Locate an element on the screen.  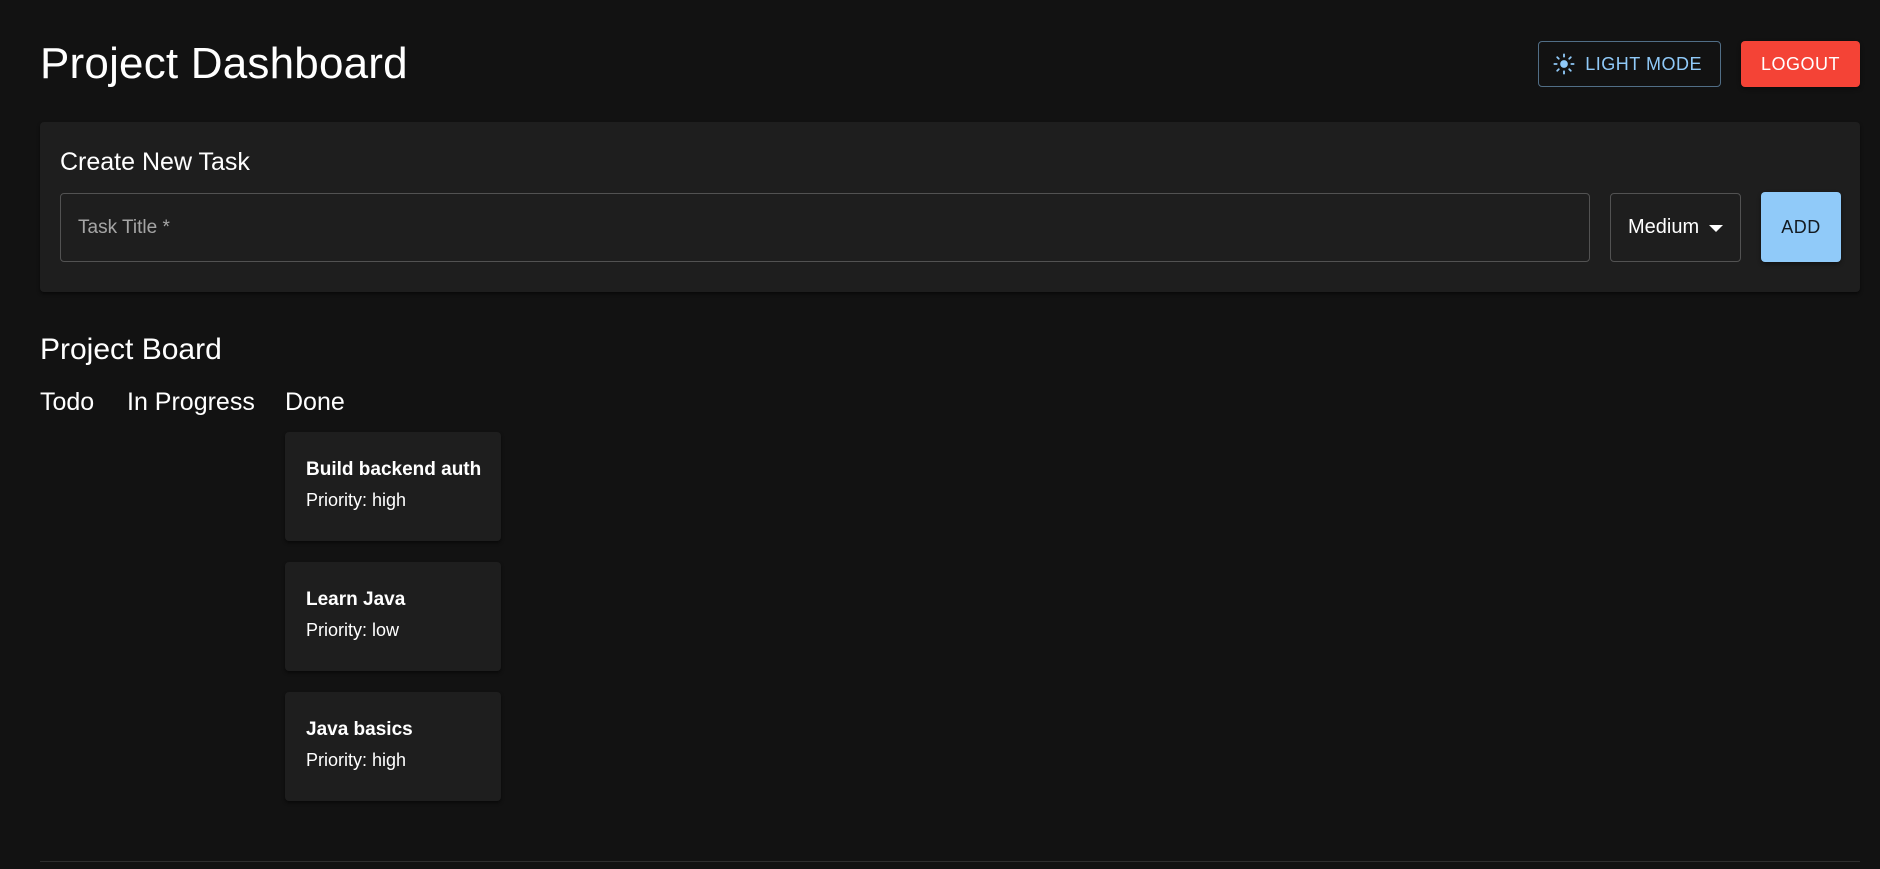
light-mode-button: LIGHT MODE is located at coordinates (1629, 64).